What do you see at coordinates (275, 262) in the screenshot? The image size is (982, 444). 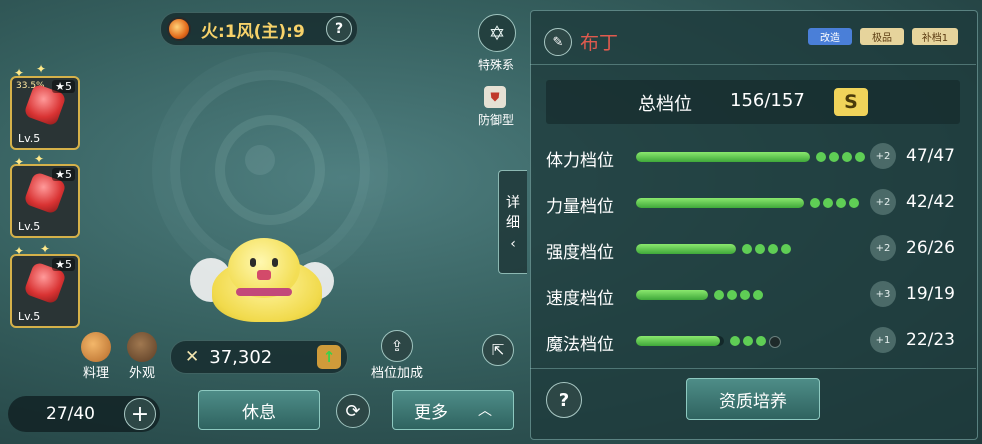 I see `pet-eye` at bounding box center [275, 262].